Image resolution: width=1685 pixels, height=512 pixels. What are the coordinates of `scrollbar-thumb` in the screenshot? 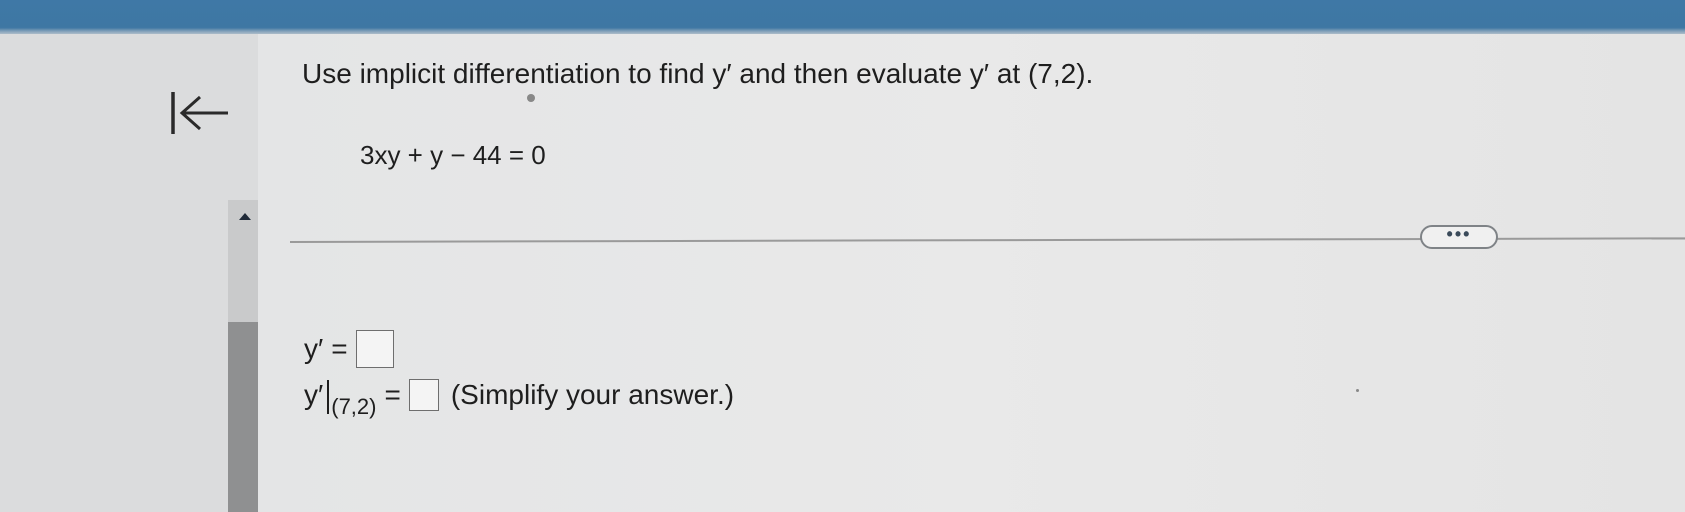 It's located at (244, 417).